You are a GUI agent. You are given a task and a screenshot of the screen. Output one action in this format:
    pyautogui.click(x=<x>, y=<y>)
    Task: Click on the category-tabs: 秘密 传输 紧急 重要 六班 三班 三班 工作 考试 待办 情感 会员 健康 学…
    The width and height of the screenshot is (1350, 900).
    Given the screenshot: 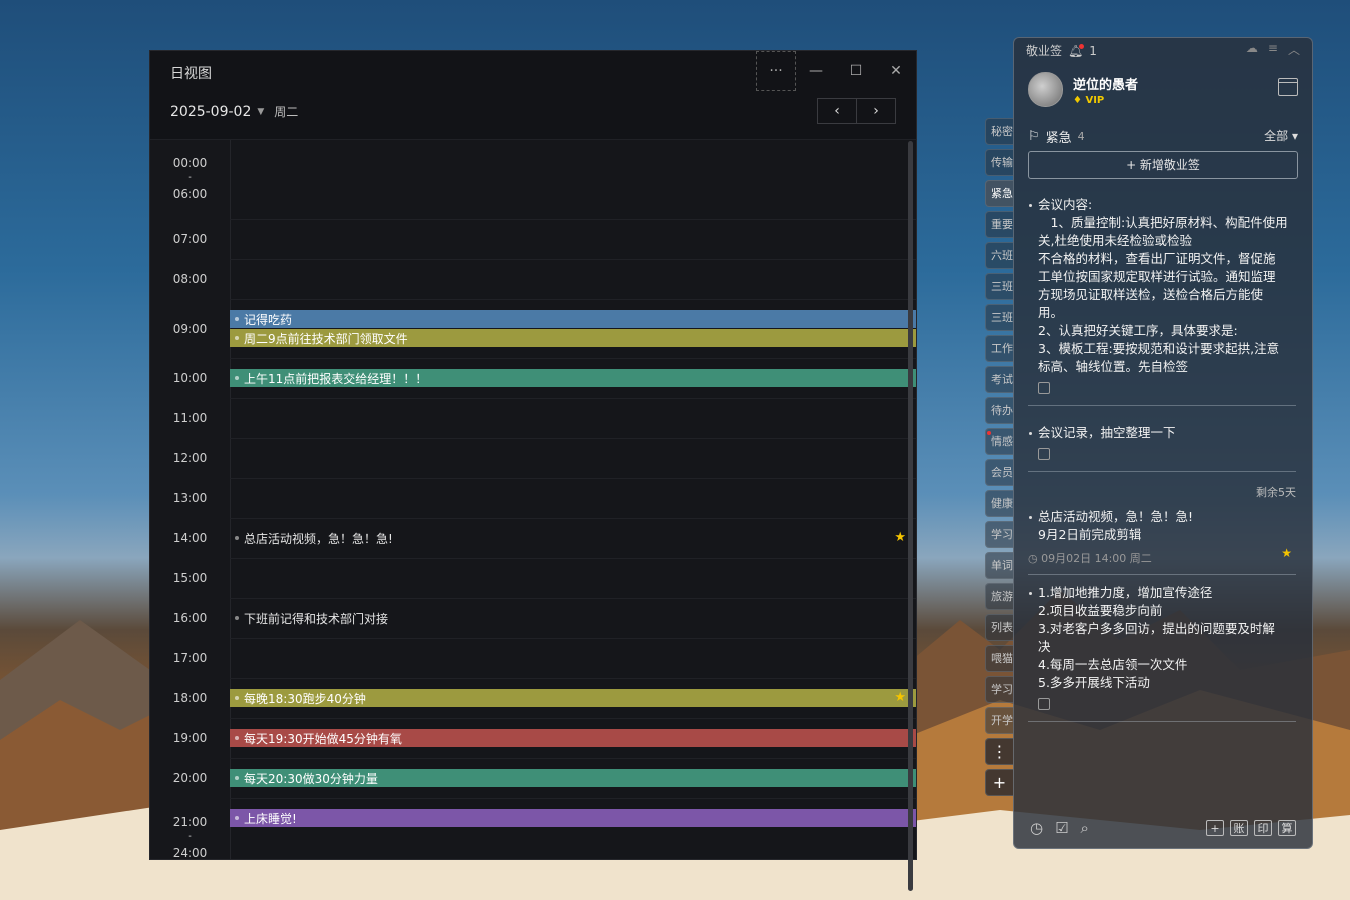 What is the action you would take?
    pyautogui.click(x=1000, y=459)
    